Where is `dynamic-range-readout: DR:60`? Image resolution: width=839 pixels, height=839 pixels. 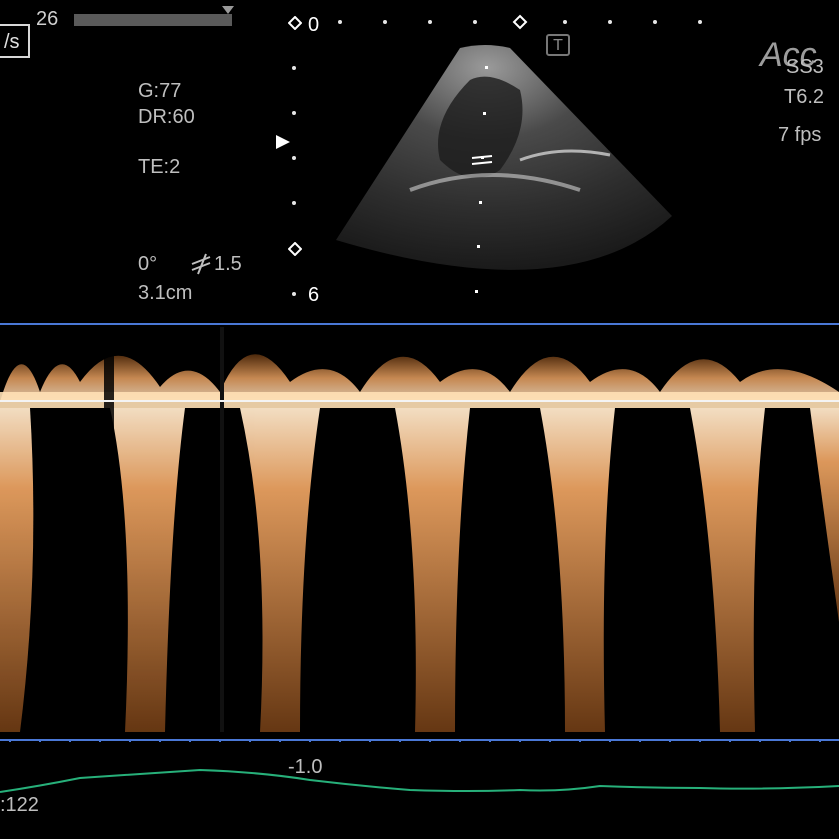
dynamic-range-readout: DR:60 is located at coordinates (166, 117).